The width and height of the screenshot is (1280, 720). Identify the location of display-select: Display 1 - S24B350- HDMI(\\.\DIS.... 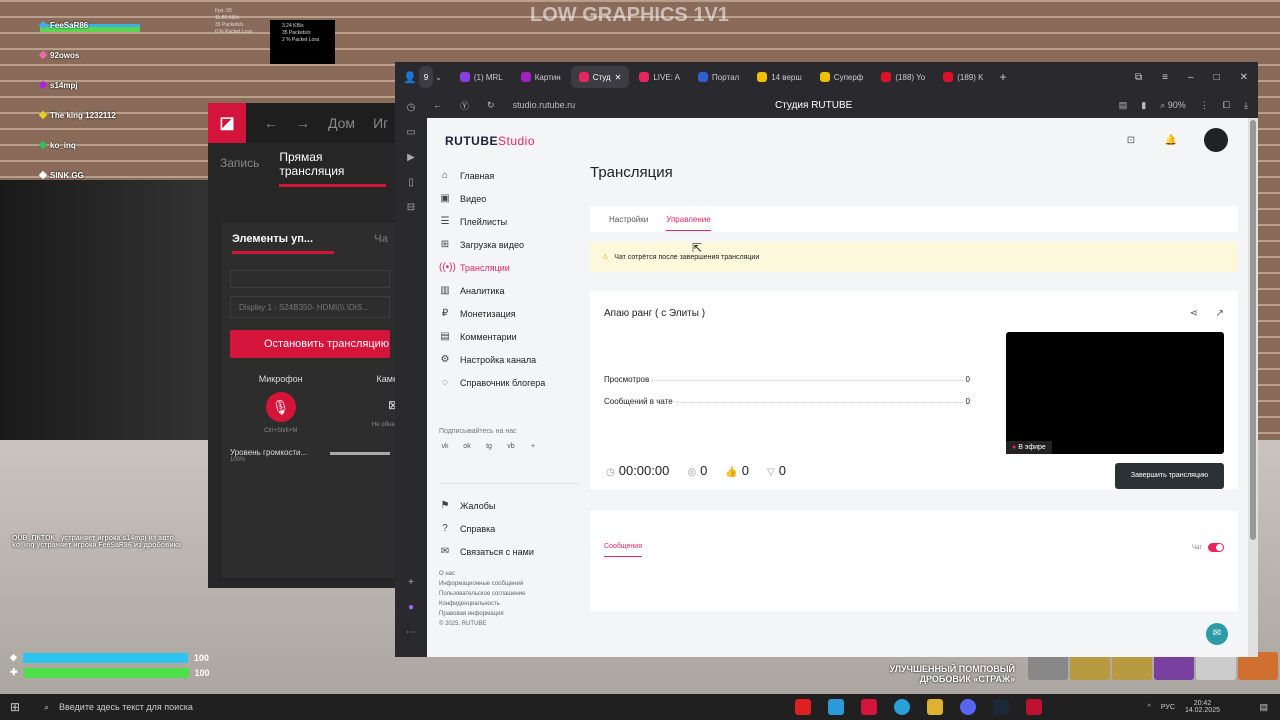
(310, 307).